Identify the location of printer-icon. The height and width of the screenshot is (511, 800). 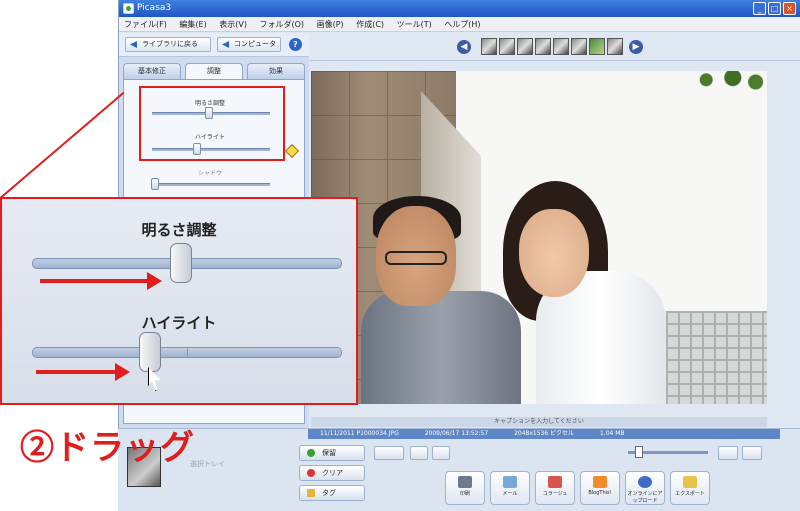
(465, 482).